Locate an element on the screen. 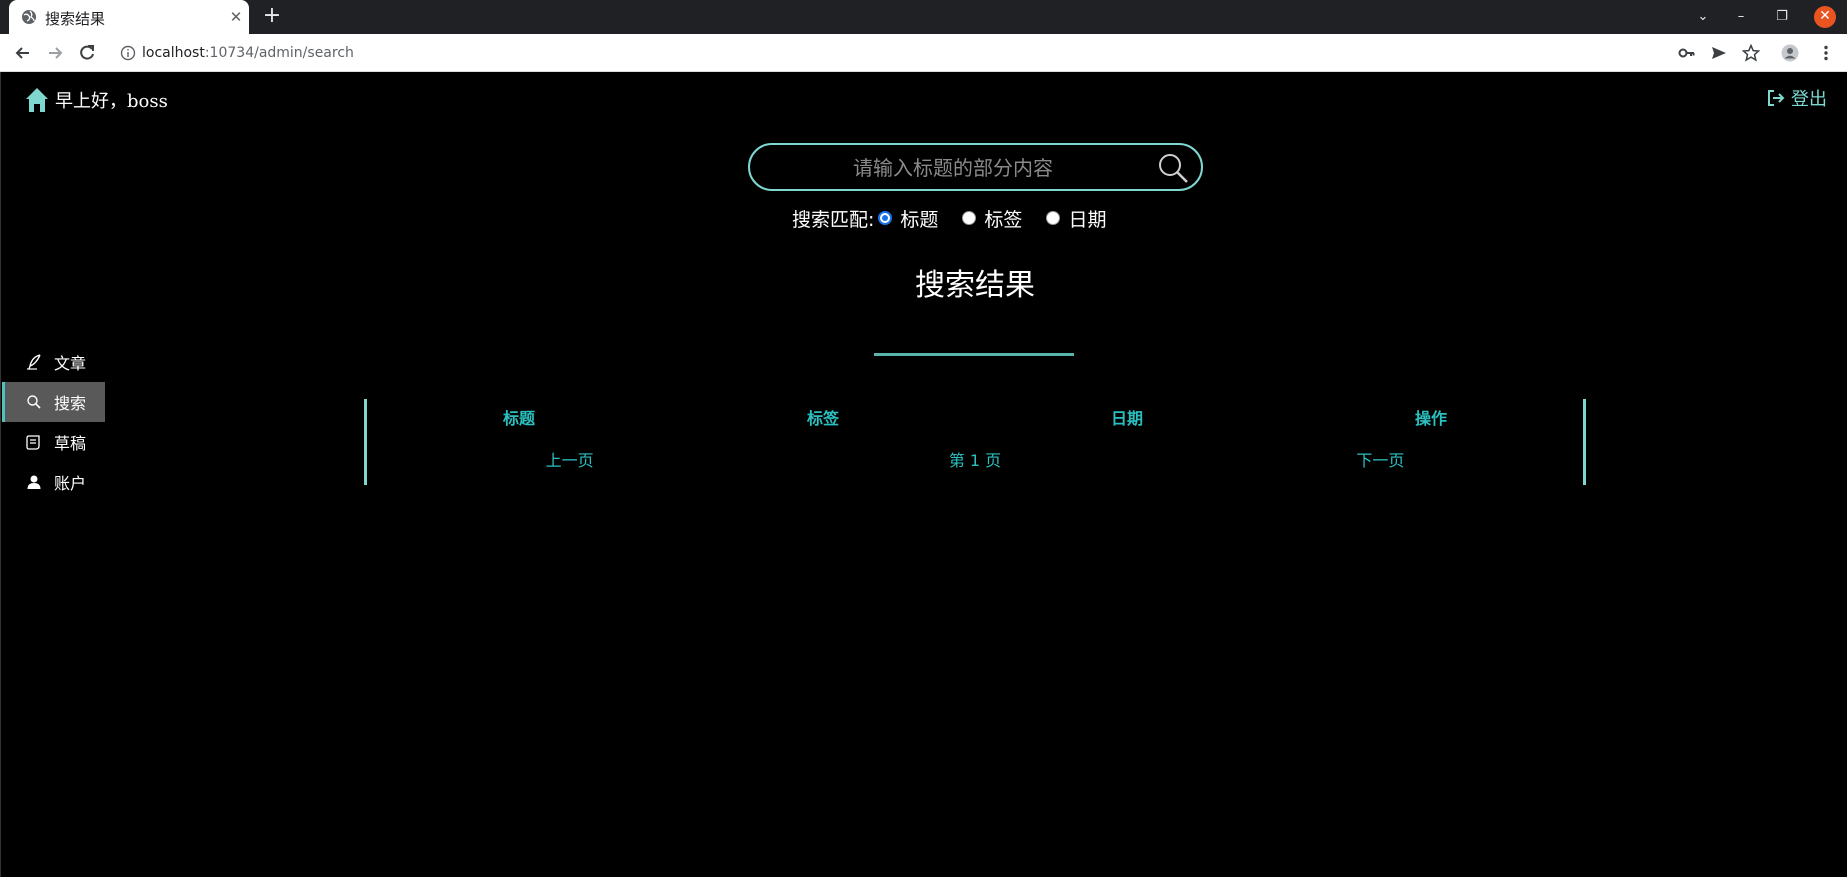  results-table: 标题 标签 日期 操作 上一页 第 1 页 下一页 is located at coordinates (975, 442).